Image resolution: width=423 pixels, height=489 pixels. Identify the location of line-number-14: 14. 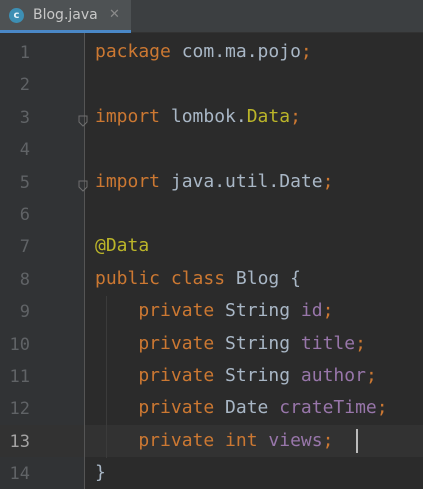
(15, 474).